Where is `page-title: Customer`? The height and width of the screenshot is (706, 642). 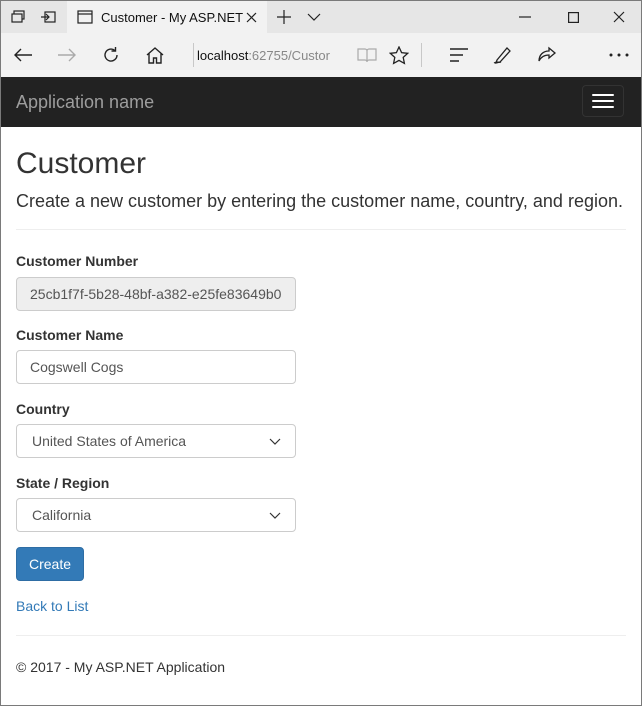
page-title: Customer is located at coordinates (81, 163).